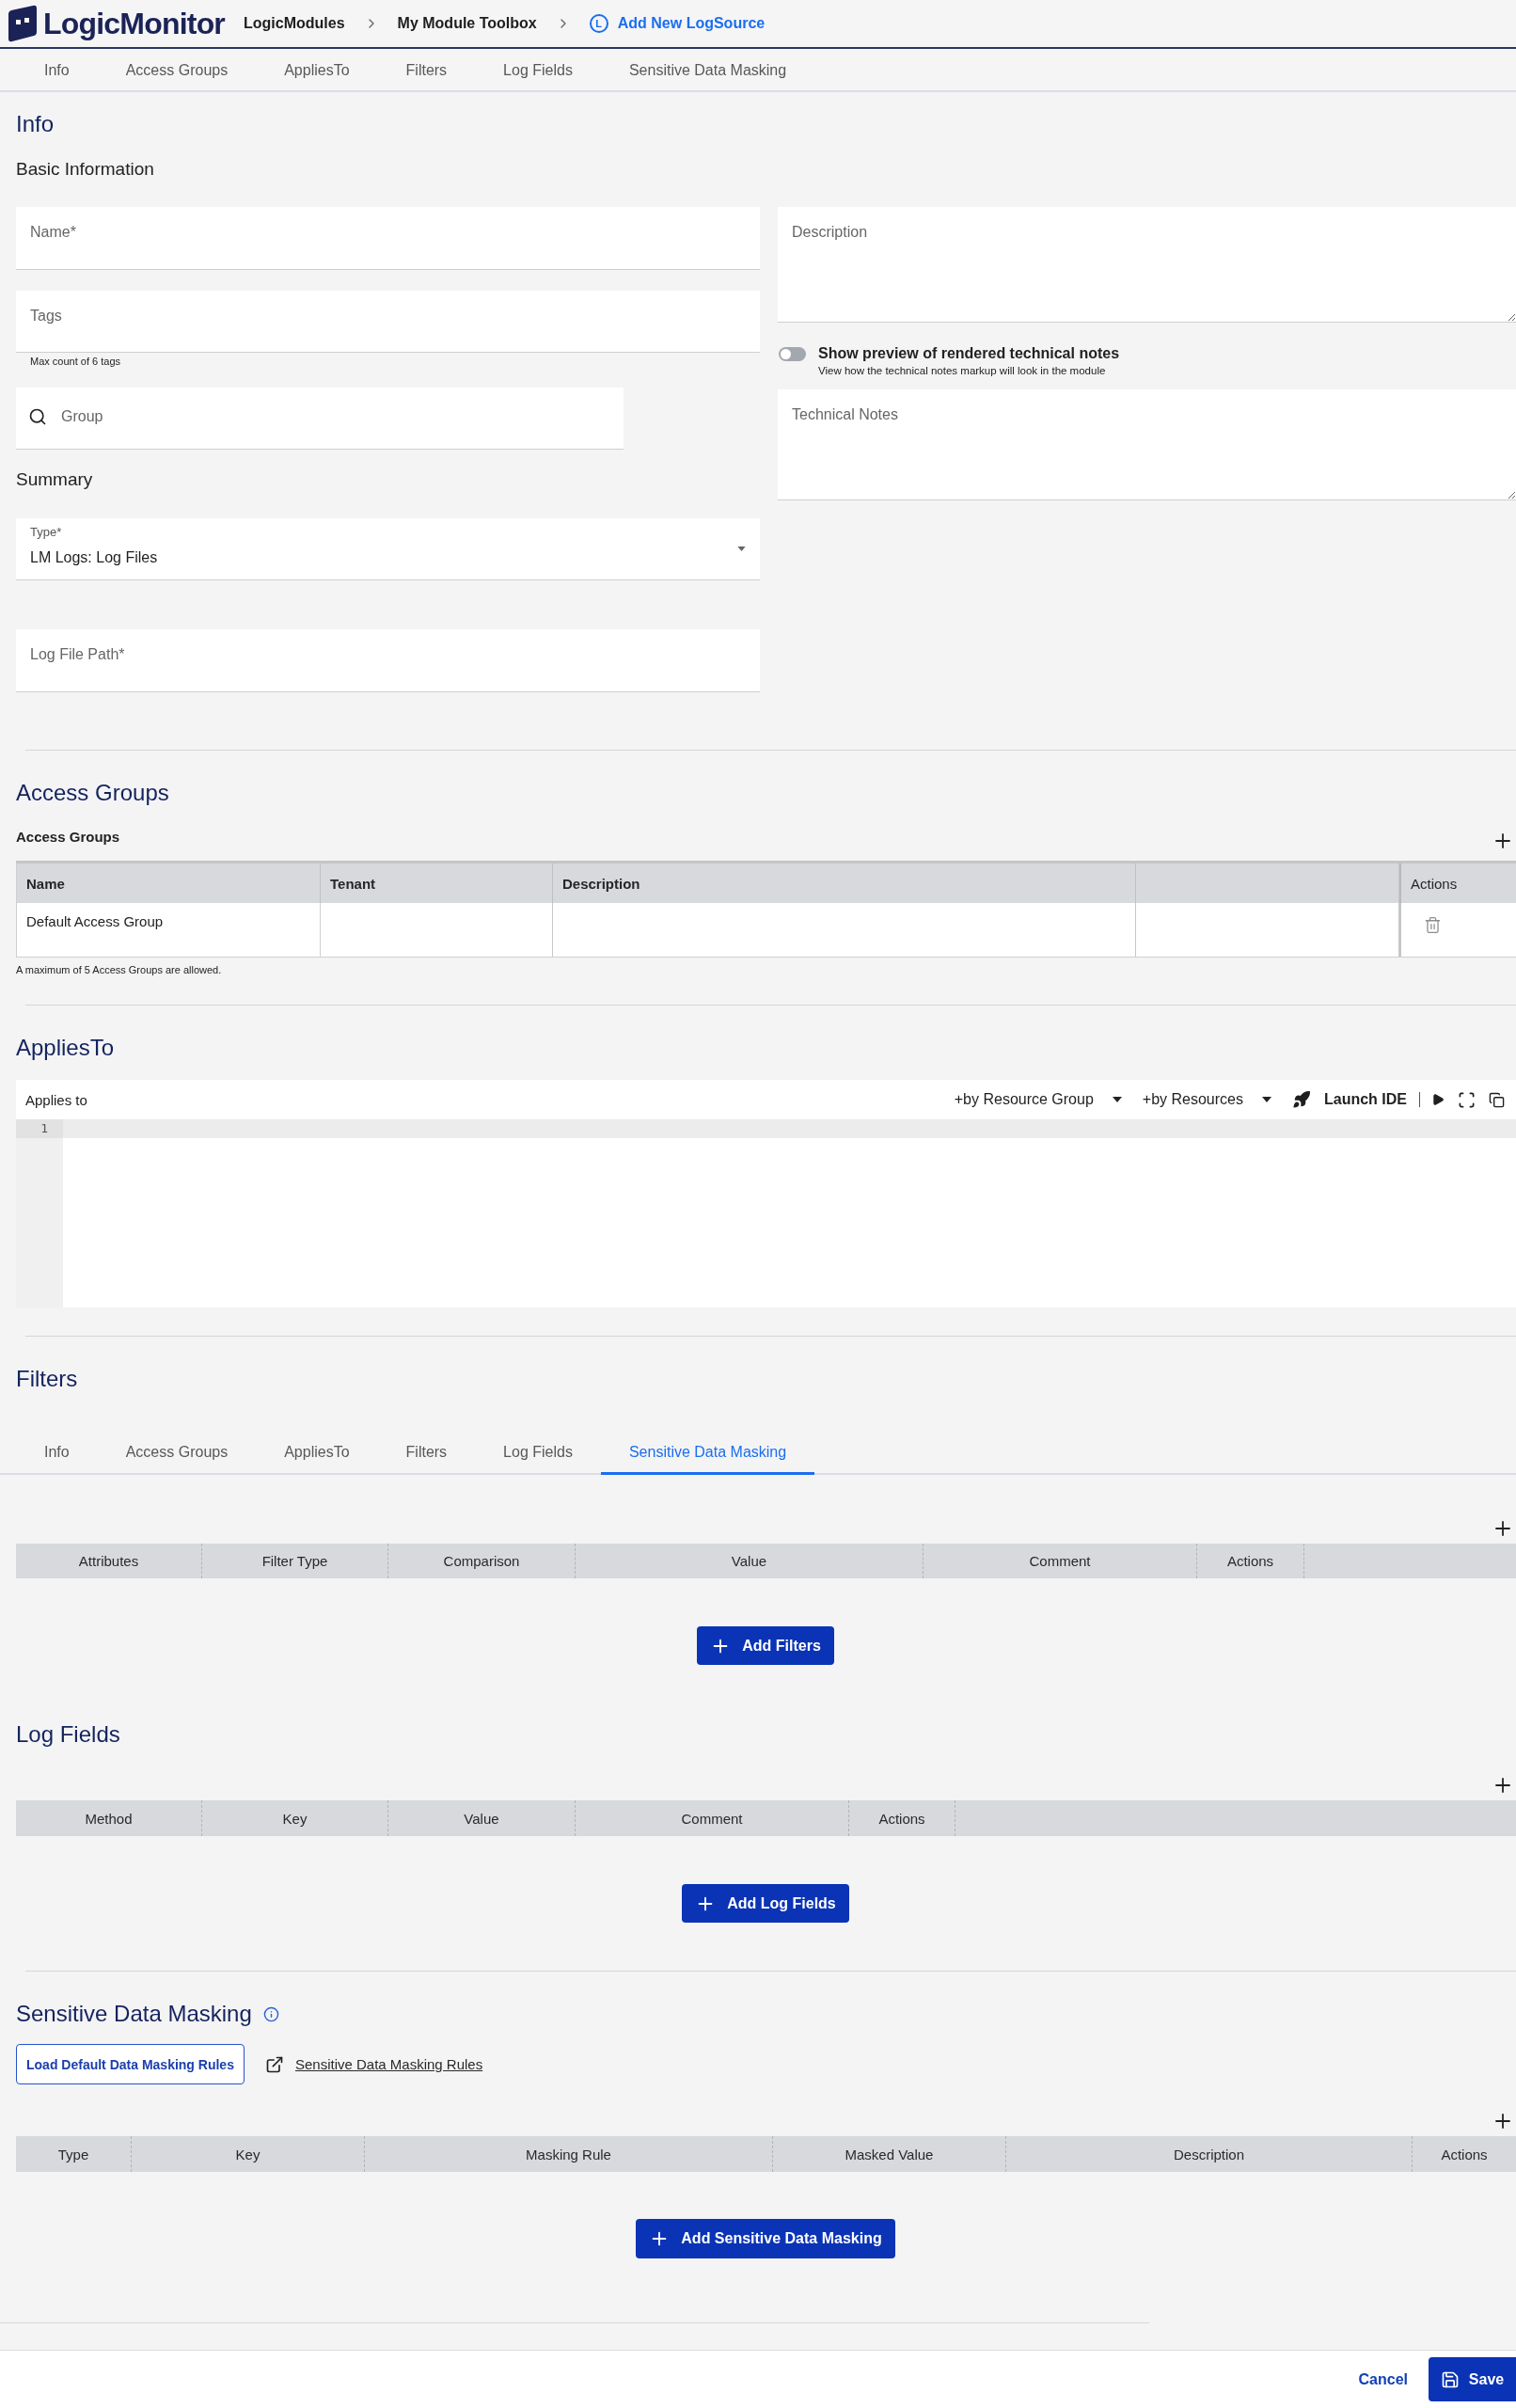 Image resolution: width=1516 pixels, height=2408 pixels. Describe the element at coordinates (66, 1048) in the screenshot. I see `section-title: AppliesTo` at that location.